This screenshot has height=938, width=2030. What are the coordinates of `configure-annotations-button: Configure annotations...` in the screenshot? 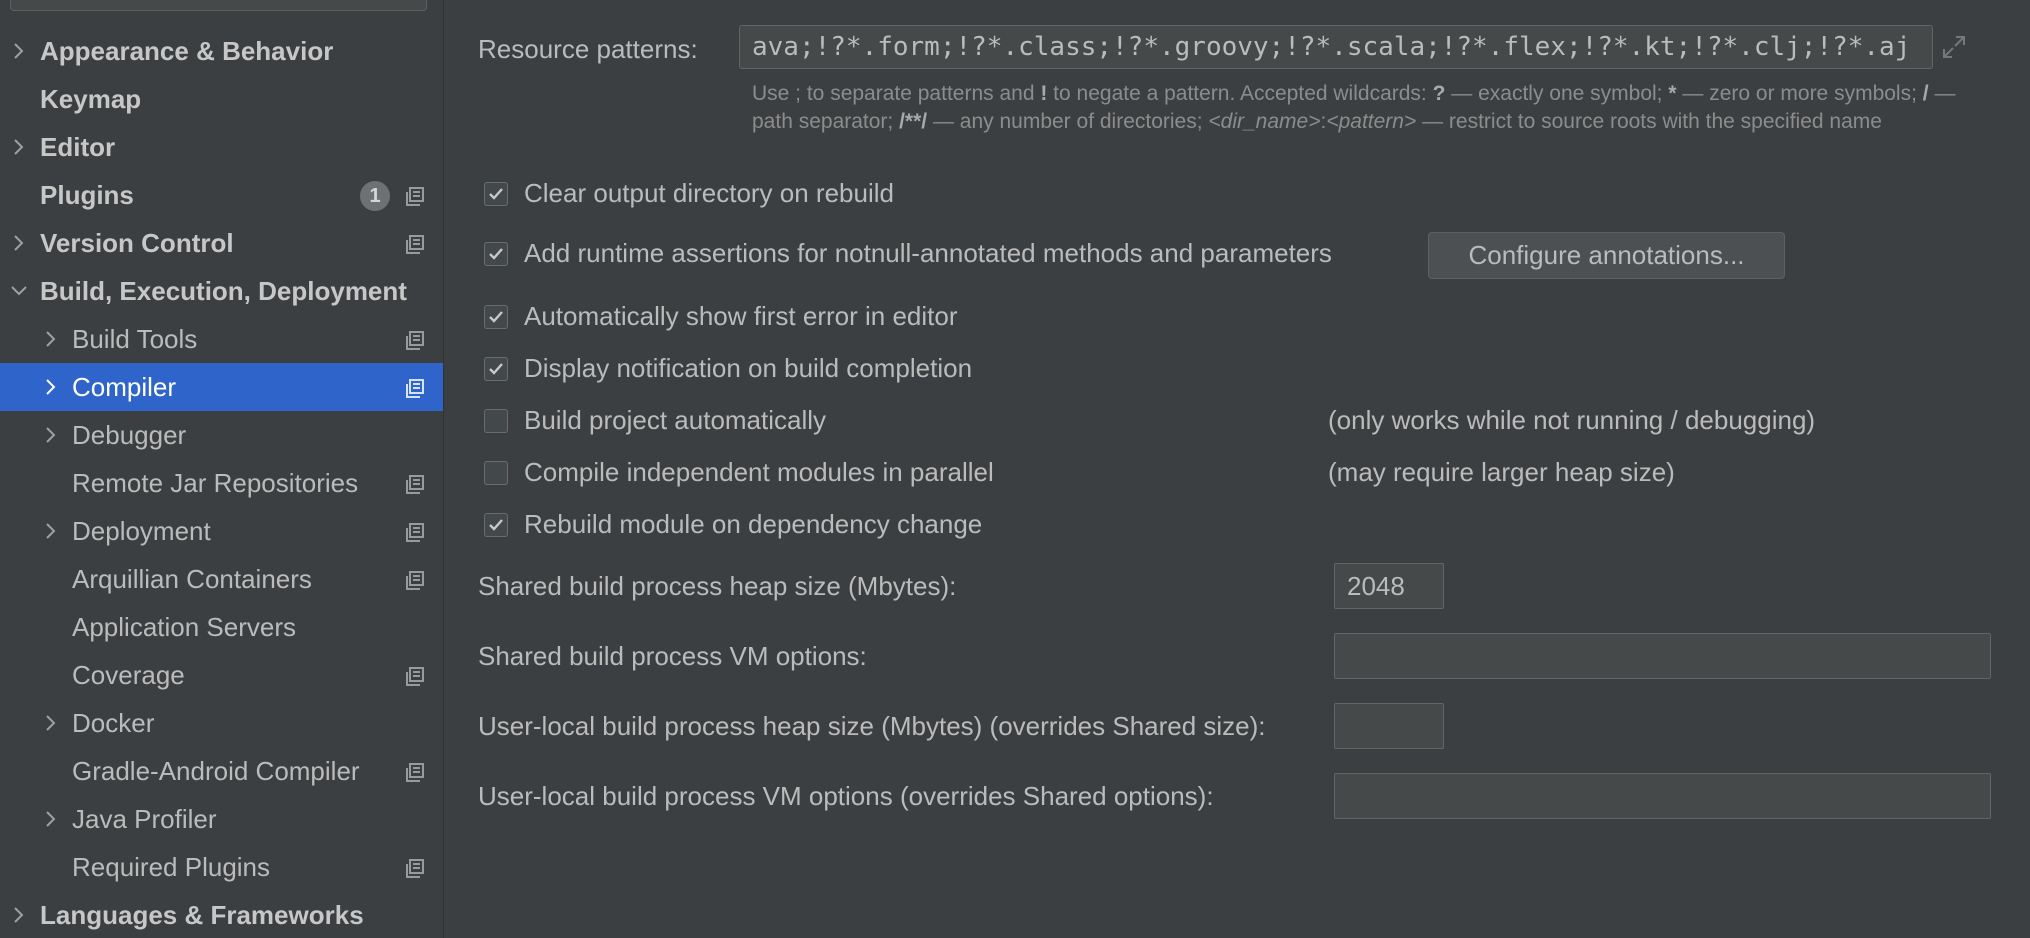 It's located at (1606, 255).